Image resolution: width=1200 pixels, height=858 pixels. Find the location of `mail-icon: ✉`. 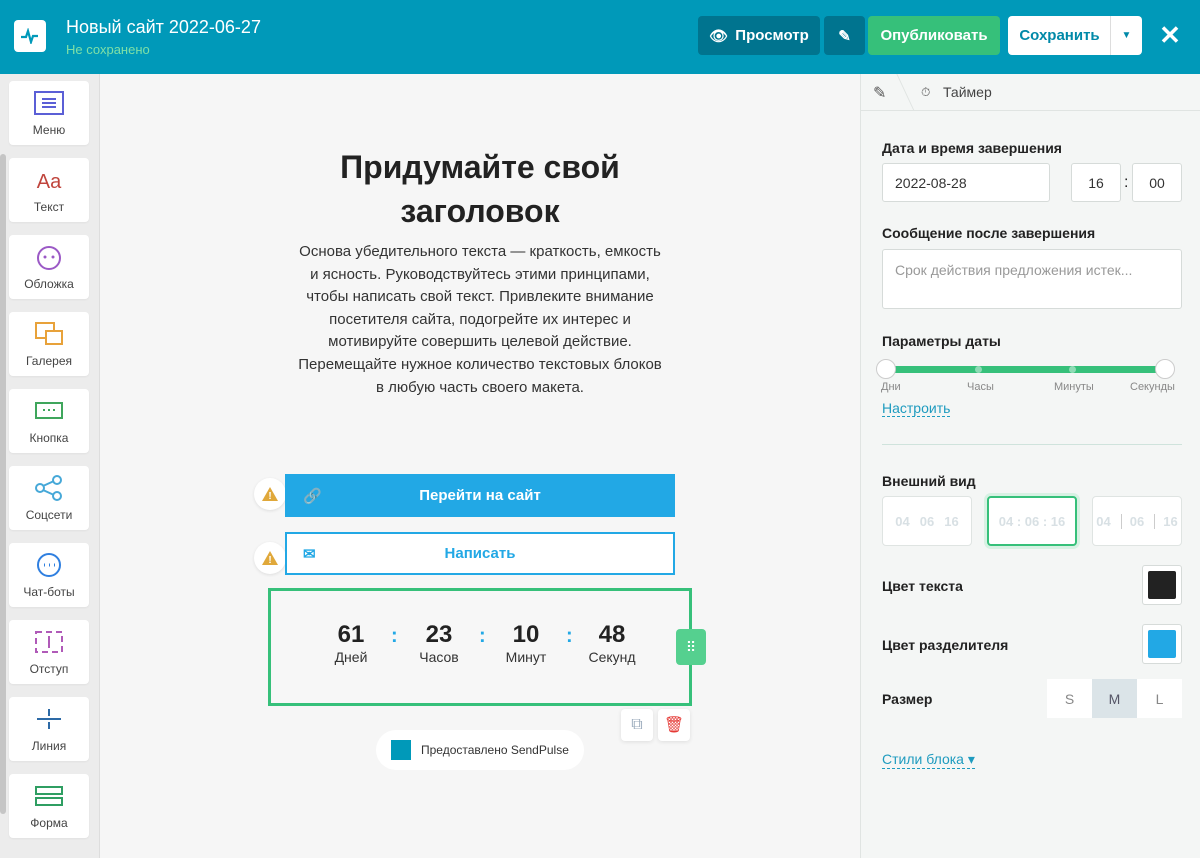

mail-icon: ✉ is located at coordinates (309, 554).